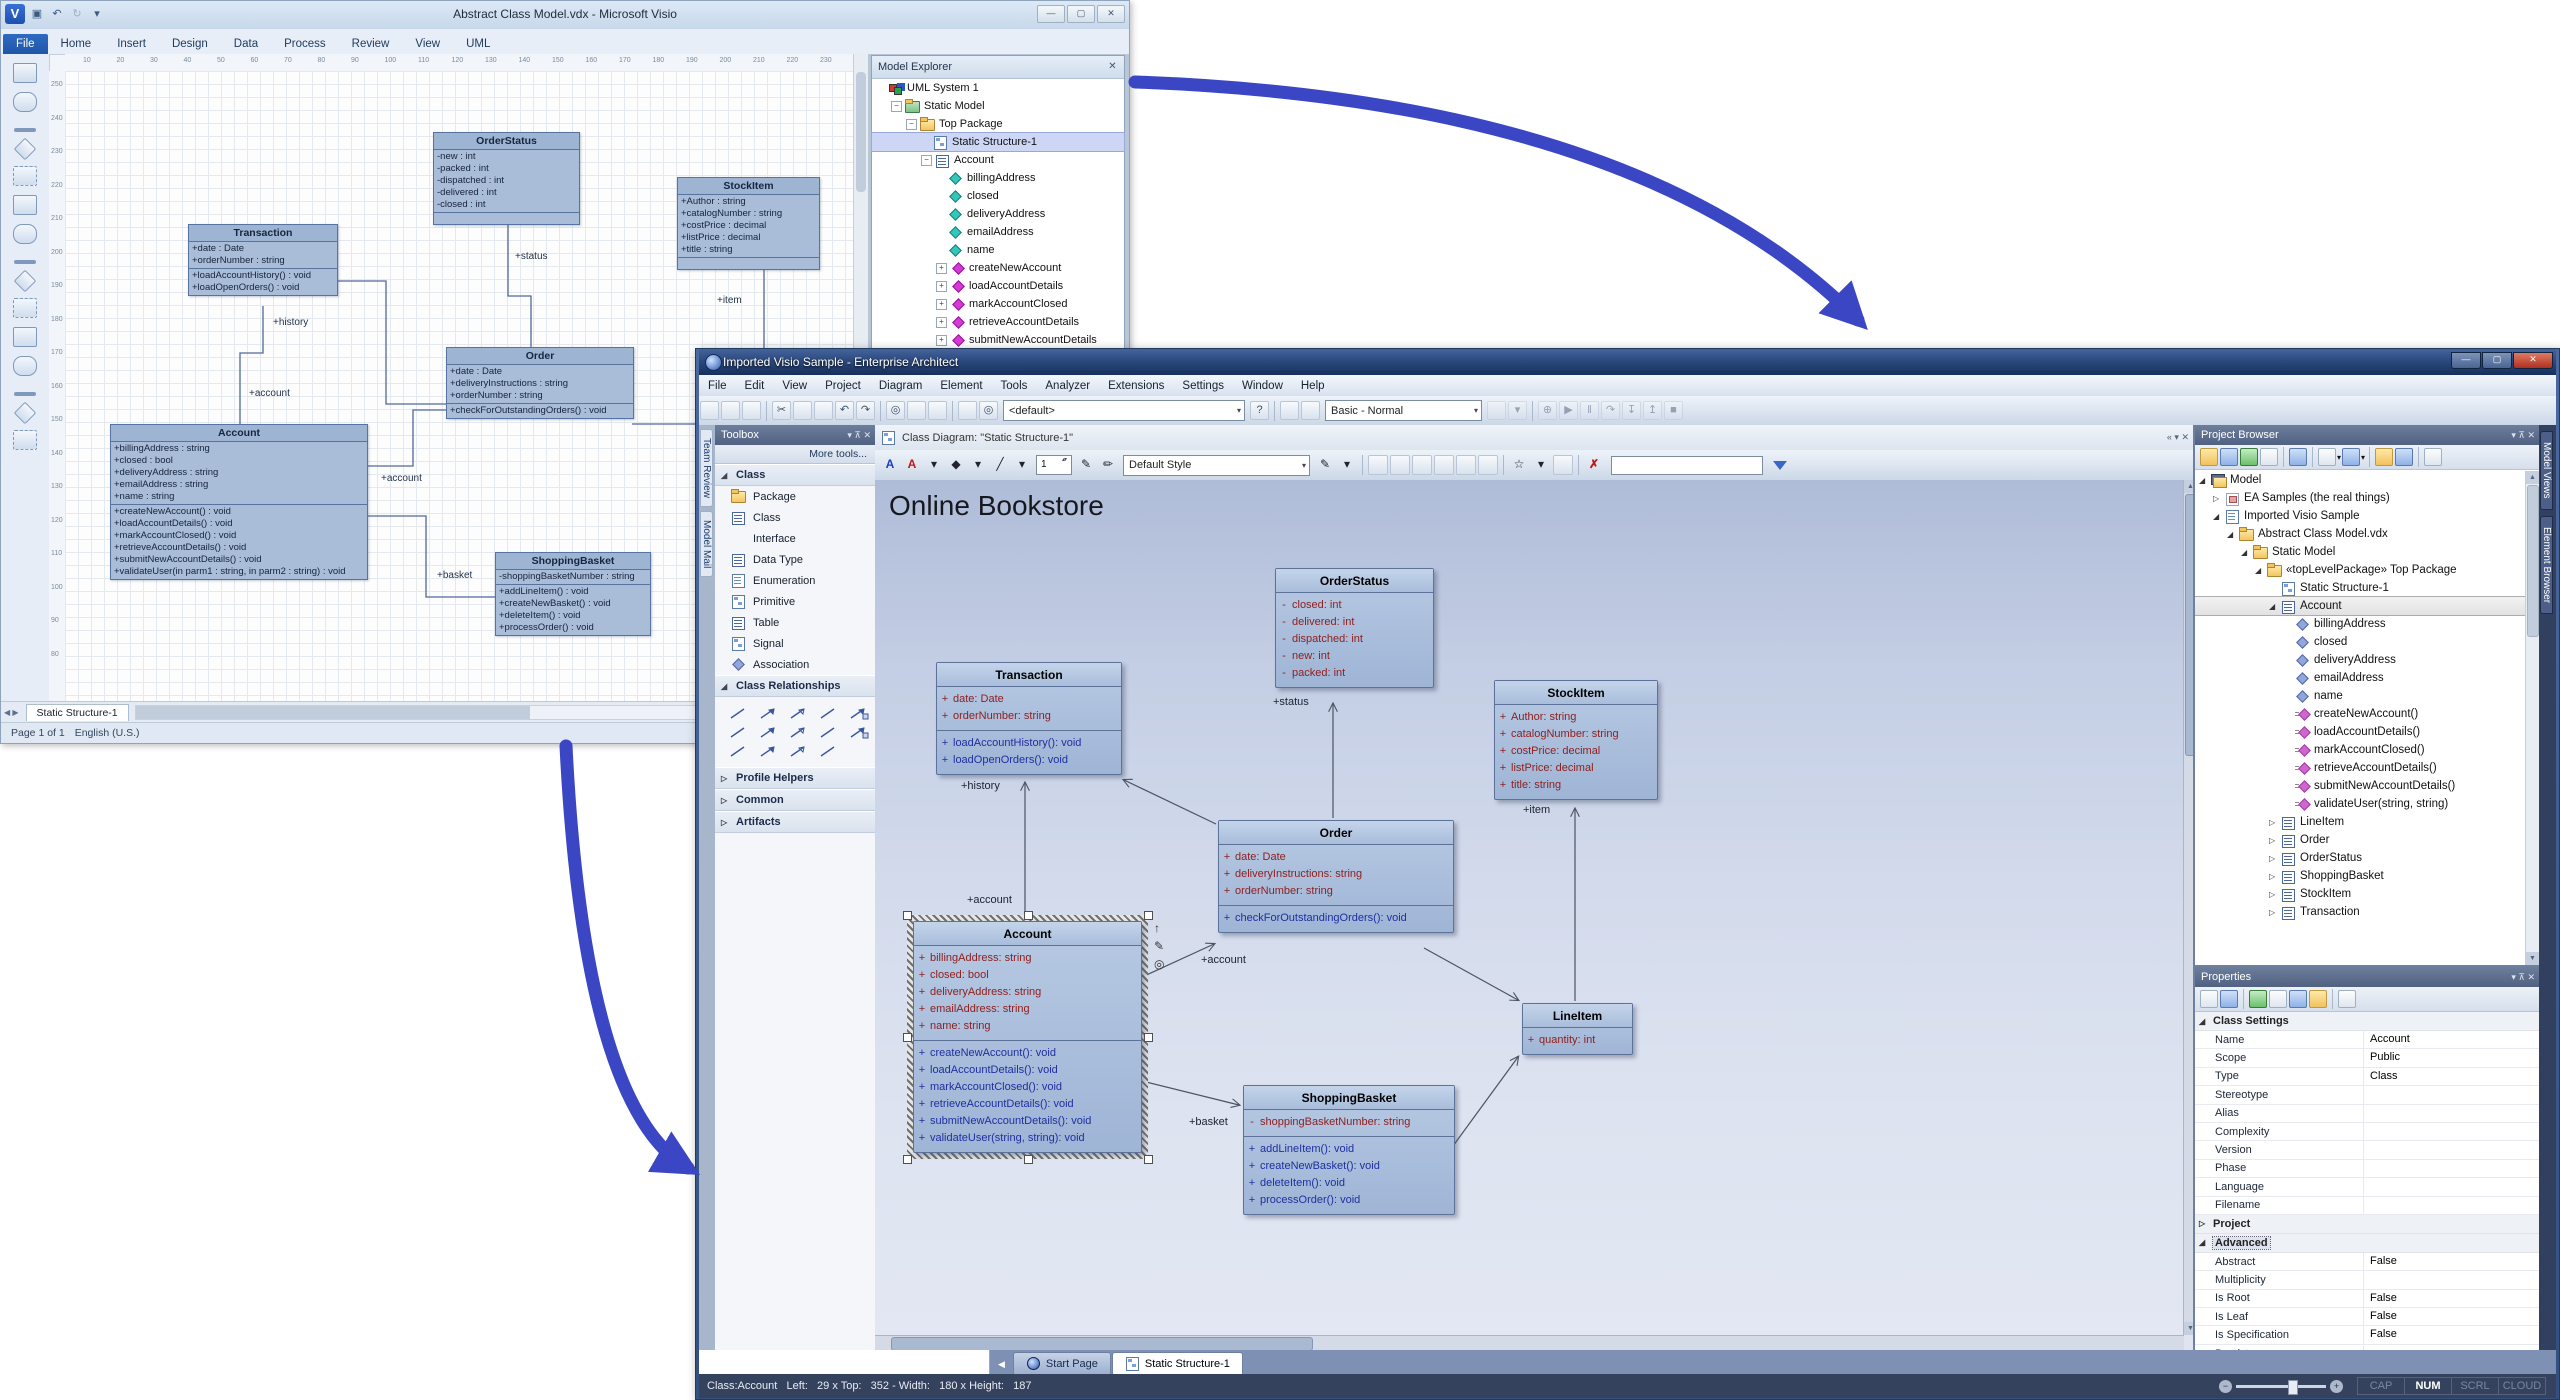  What do you see at coordinates (1354, 639) in the screenshot?
I see `class-attribute: - dispatched: int` at bounding box center [1354, 639].